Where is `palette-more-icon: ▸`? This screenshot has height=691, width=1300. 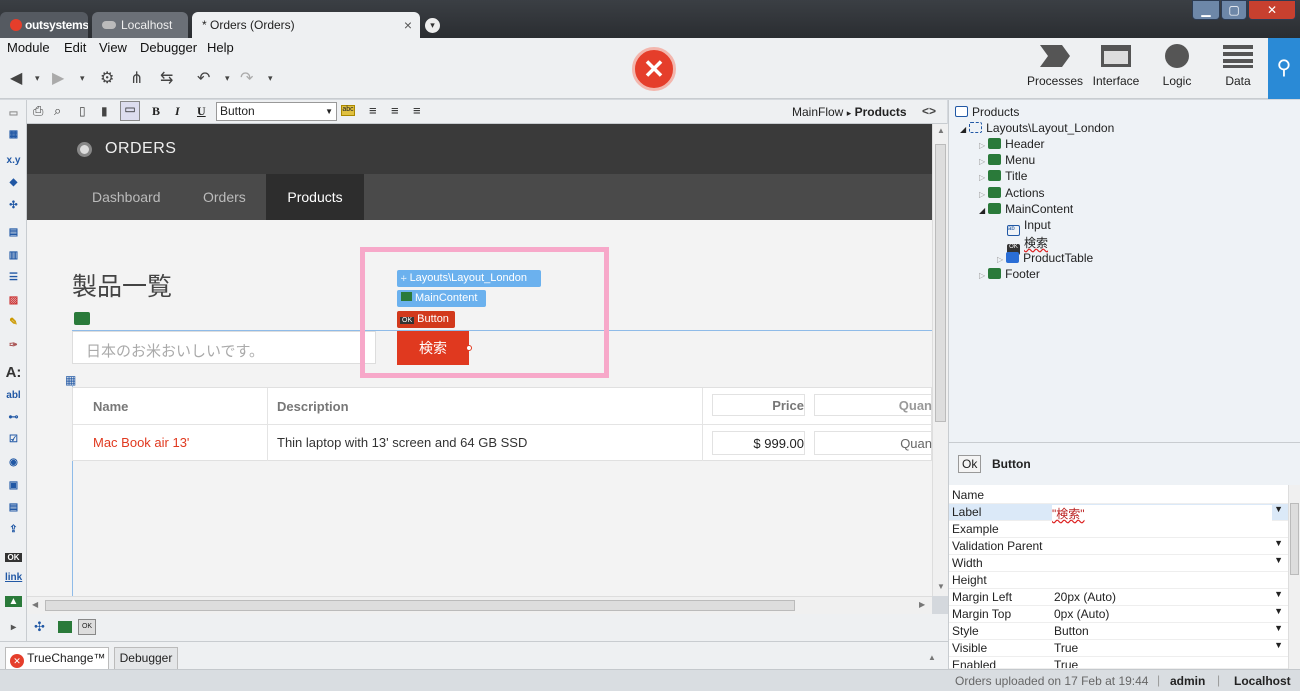 palette-more-icon: ▸ is located at coordinates (13, 627).